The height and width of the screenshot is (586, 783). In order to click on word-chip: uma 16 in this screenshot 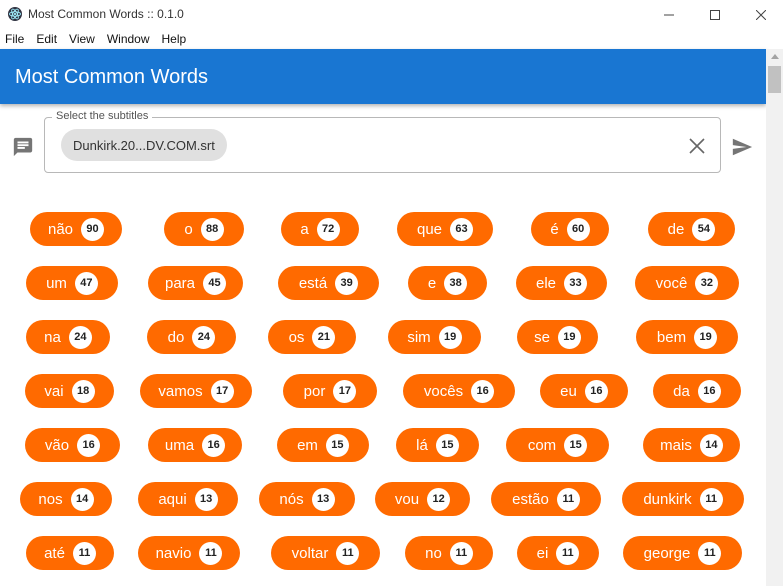, I will do `click(195, 445)`.